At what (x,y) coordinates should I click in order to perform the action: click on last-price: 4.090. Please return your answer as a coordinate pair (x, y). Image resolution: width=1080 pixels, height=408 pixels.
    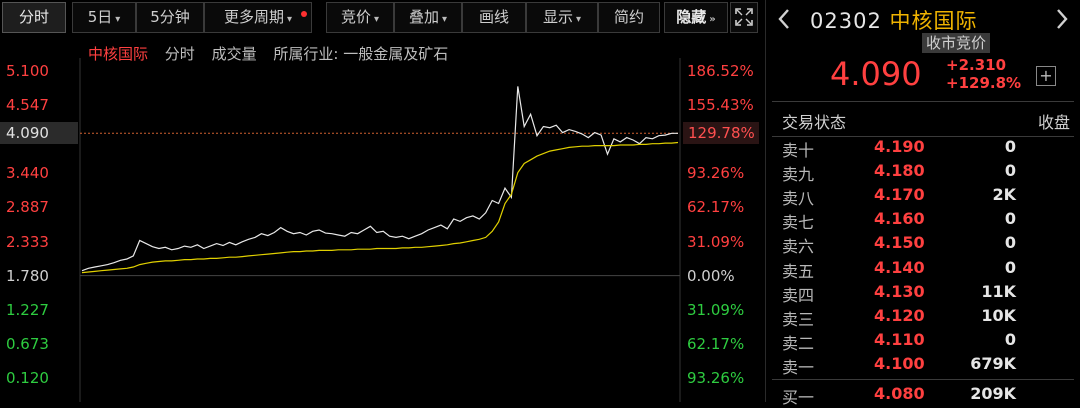
    Looking at the image, I should click on (876, 74).